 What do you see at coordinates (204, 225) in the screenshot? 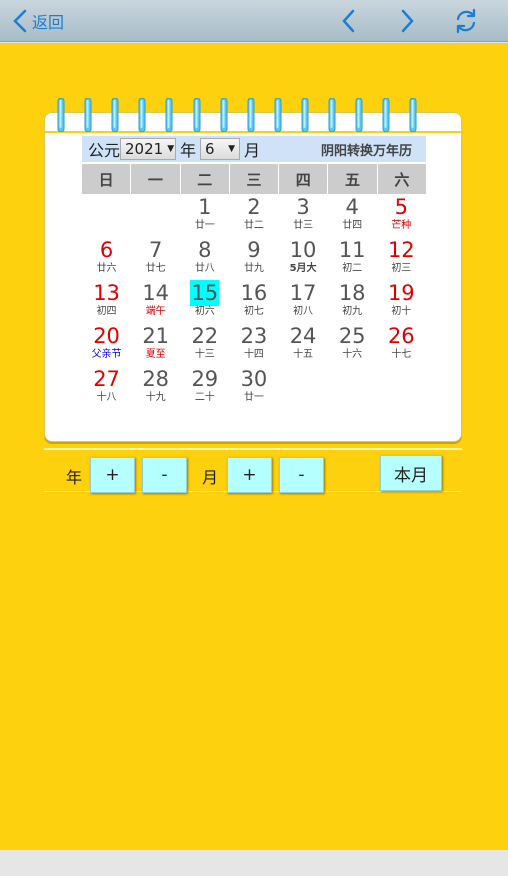
I see `lunar-date: 廿一` at bounding box center [204, 225].